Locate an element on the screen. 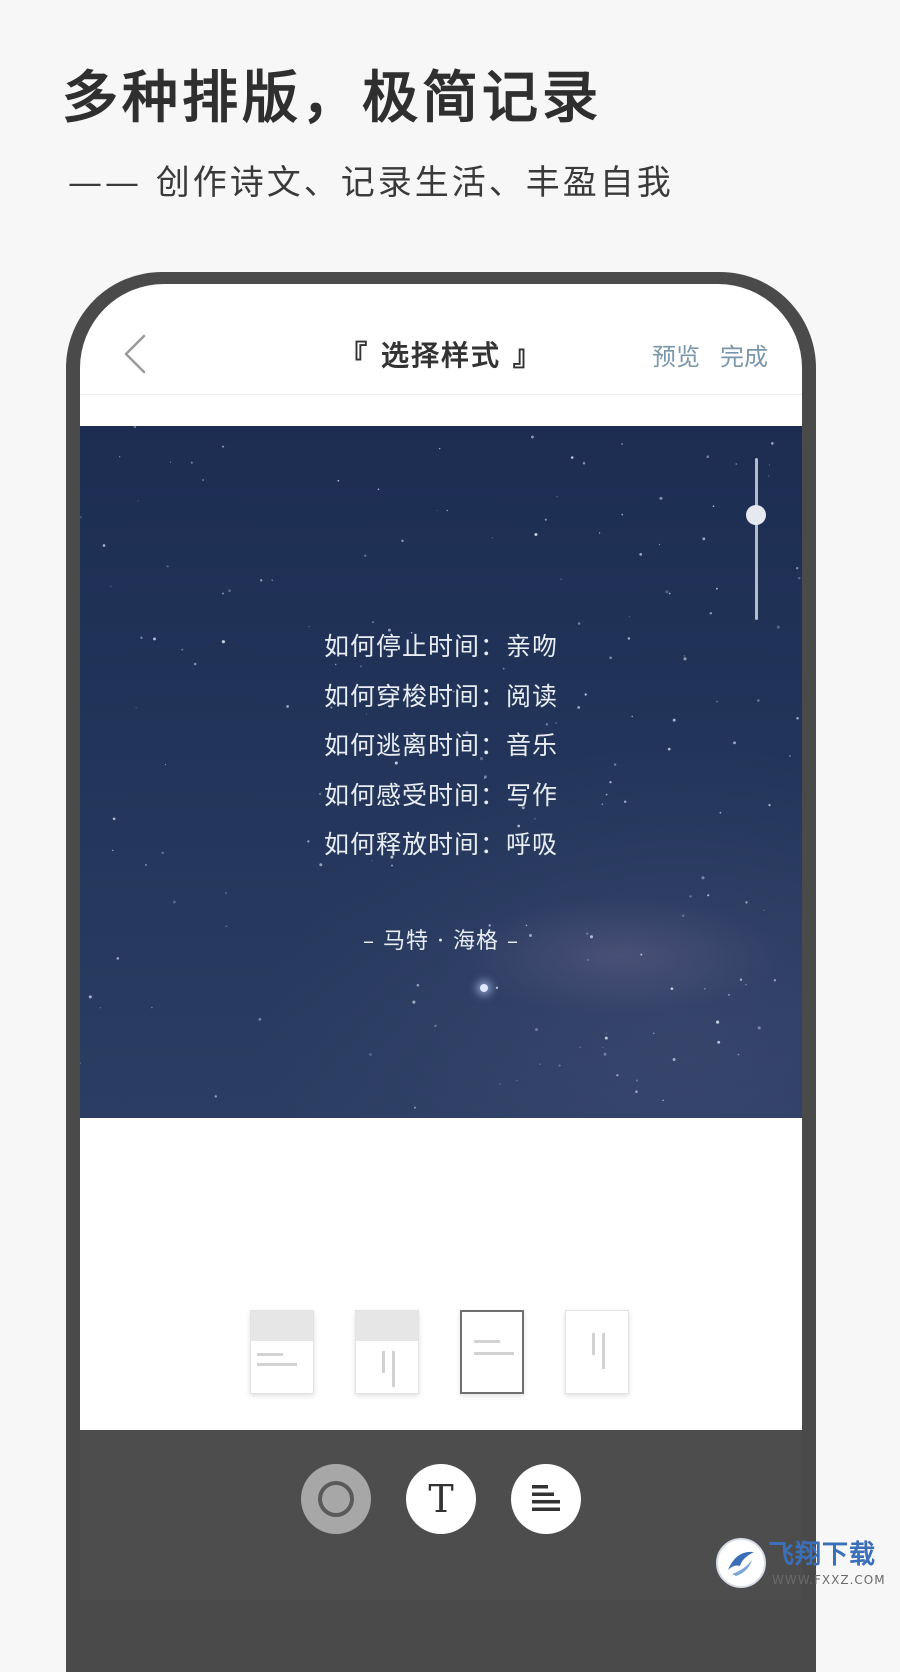 This screenshot has height=1672, width=900. layout-option-text-vertical is located at coordinates (597, 1352).